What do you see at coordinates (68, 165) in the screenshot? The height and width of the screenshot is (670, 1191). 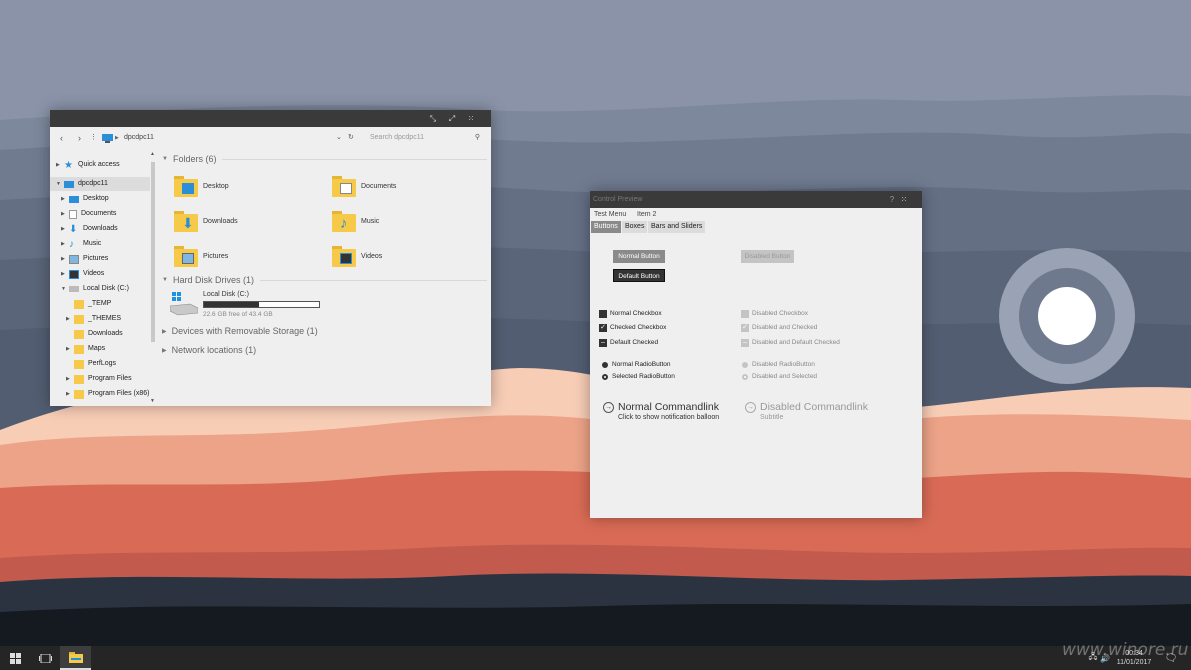 I see `star-icon: ★` at bounding box center [68, 165].